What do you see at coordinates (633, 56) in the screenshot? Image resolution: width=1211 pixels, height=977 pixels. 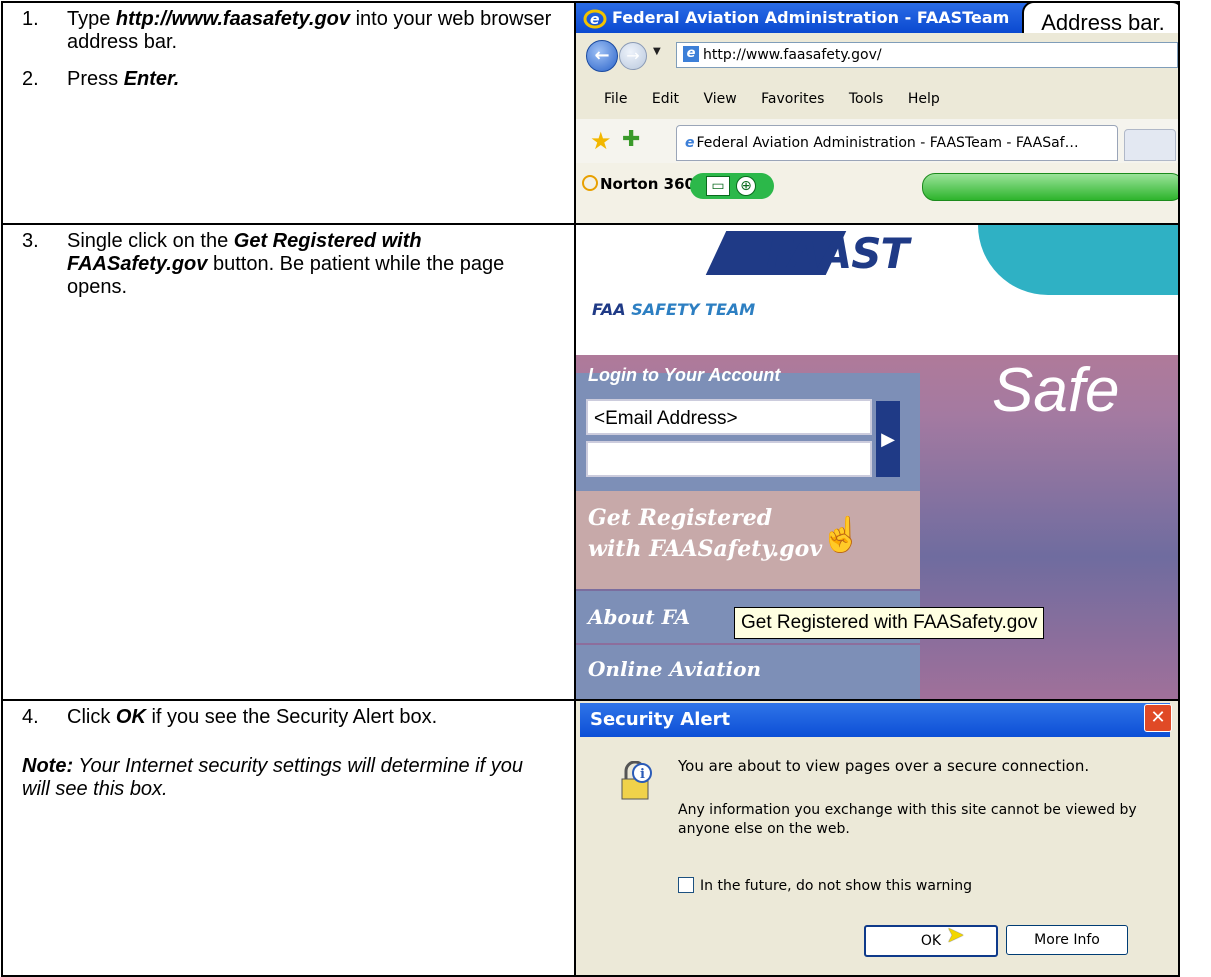 I see `forward-arrow-icon: →` at bounding box center [633, 56].